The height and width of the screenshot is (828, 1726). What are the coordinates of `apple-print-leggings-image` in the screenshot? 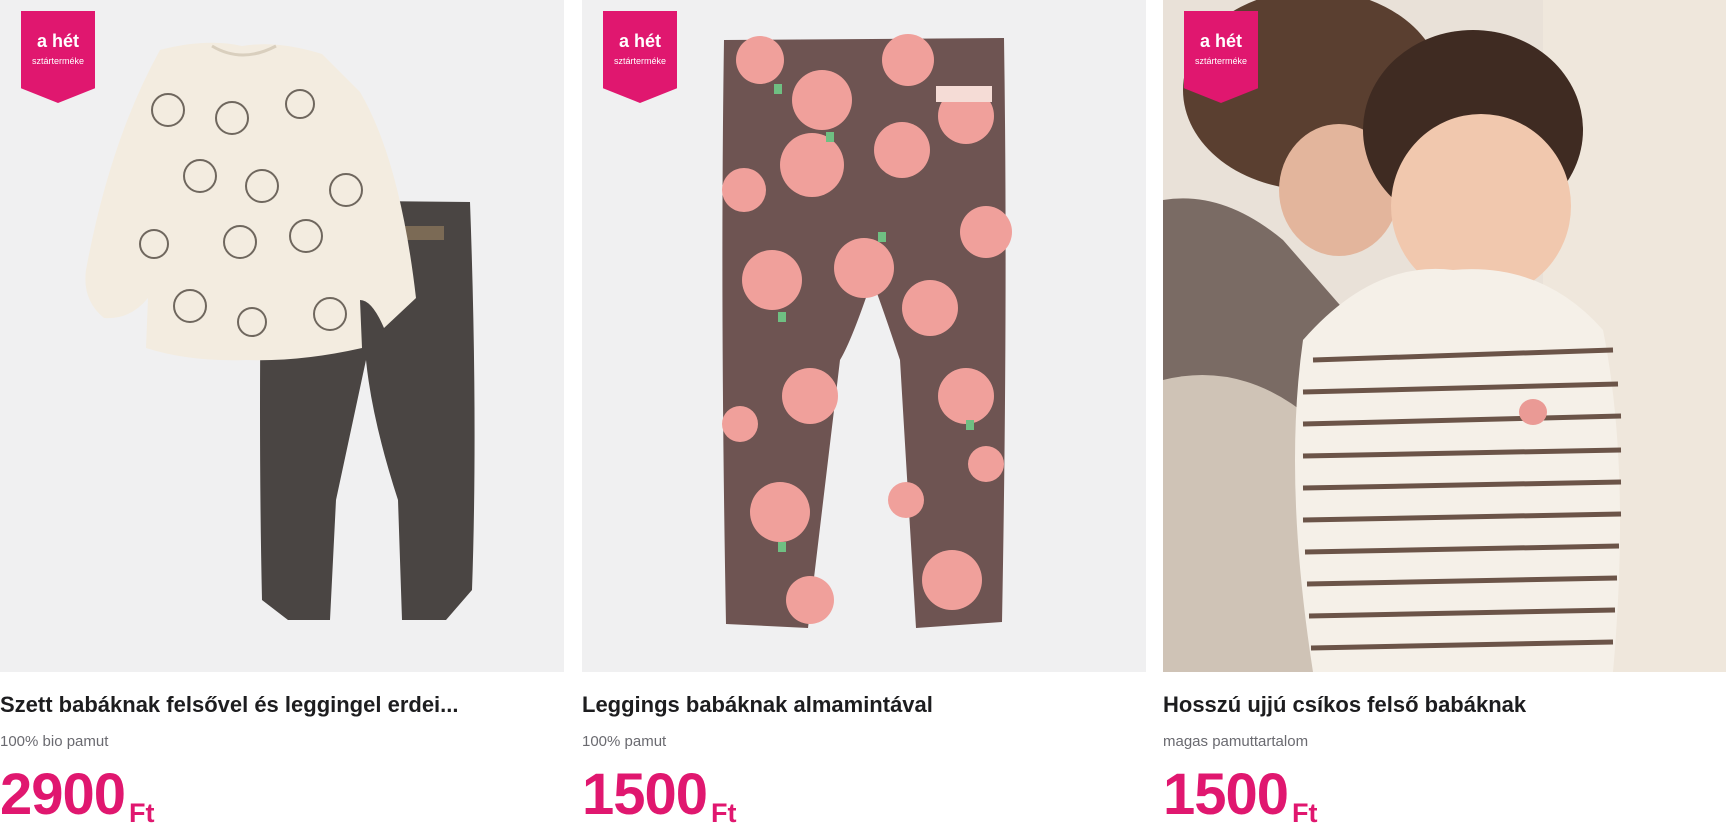 It's located at (867, 331).